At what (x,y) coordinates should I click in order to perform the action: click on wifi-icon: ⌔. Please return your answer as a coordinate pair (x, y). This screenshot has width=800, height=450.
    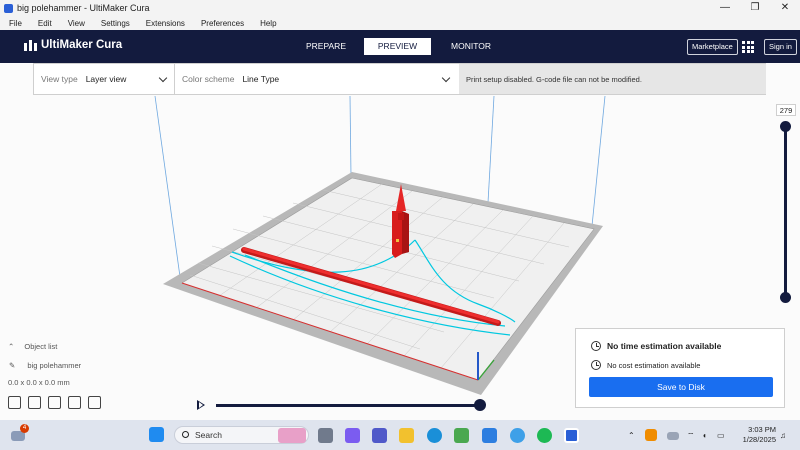
    Looking at the image, I should click on (691, 436).